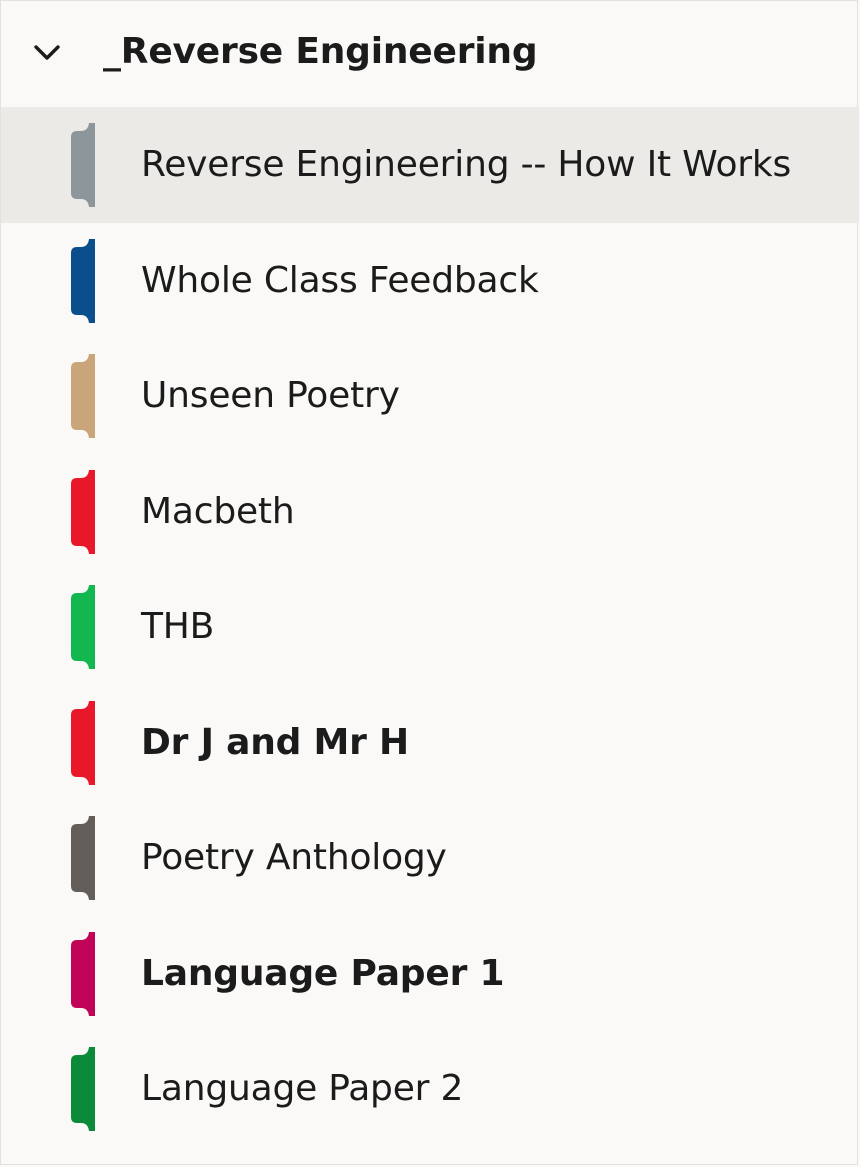 This screenshot has height=1167, width=860. Describe the element at coordinates (270, 395) in the screenshot. I see `section-label: Unseen Poetry` at that location.